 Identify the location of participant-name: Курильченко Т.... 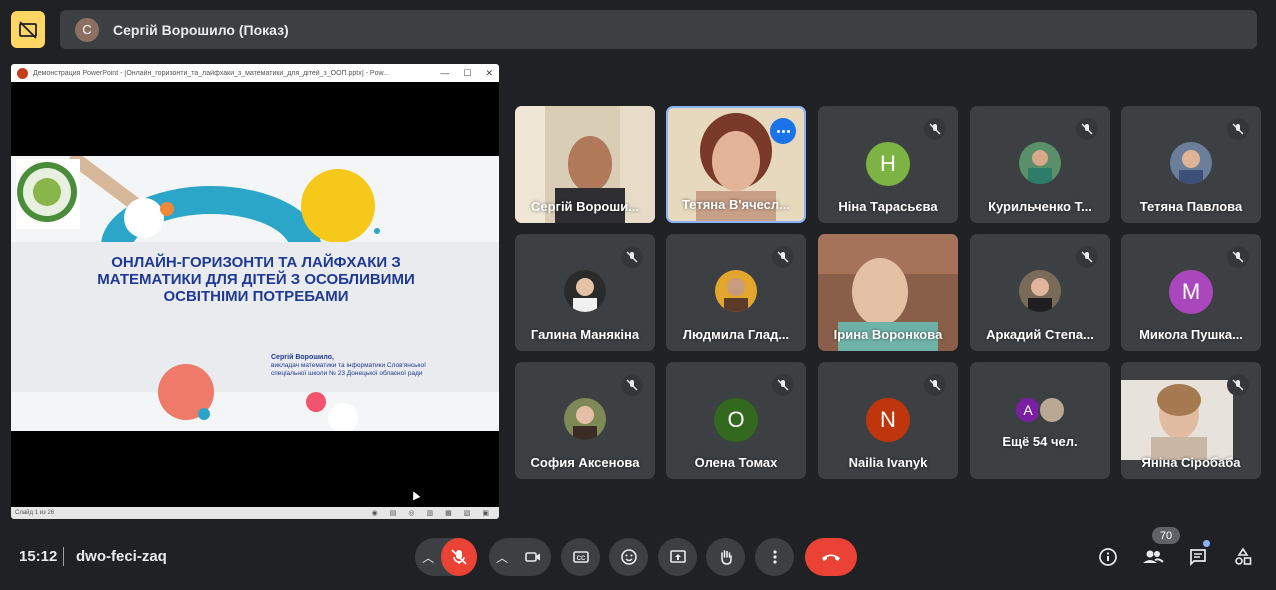
(1040, 206).